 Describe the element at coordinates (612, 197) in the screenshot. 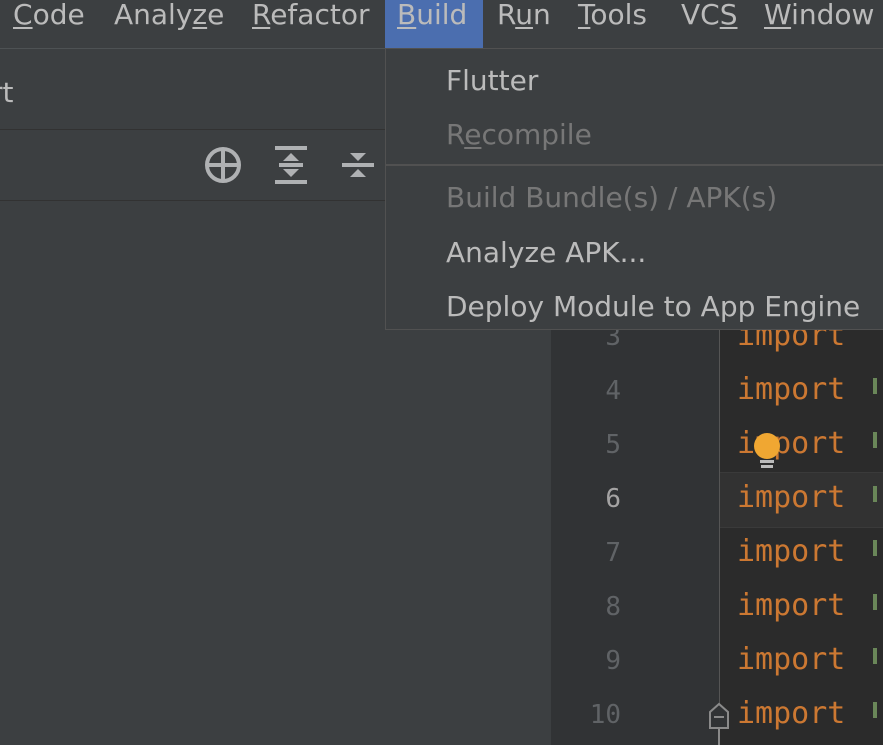

I see `menu-item-build-bundle-apk: Build Bundle(s) / APK(s)` at that location.